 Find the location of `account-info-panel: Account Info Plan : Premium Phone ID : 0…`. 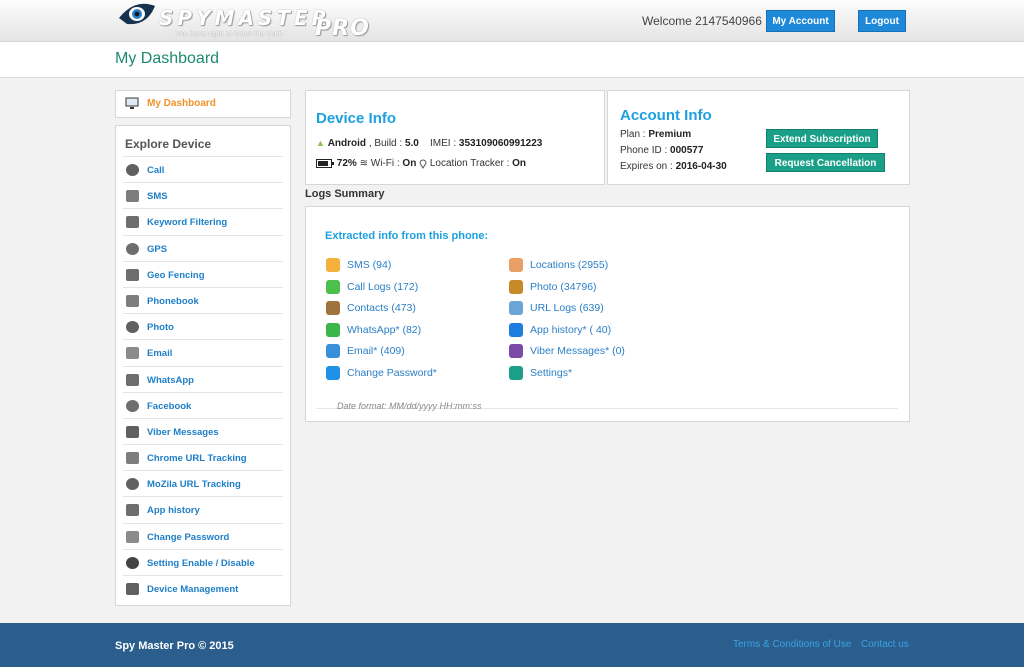

account-info-panel: Account Info Plan : Premium Phone ID : 0… is located at coordinates (758, 137).